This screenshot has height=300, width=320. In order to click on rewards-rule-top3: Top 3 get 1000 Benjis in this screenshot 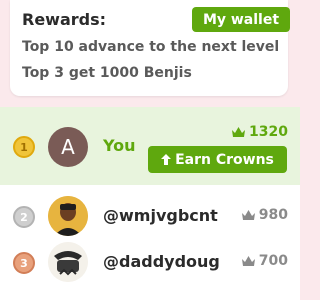, I will do `click(107, 73)`.